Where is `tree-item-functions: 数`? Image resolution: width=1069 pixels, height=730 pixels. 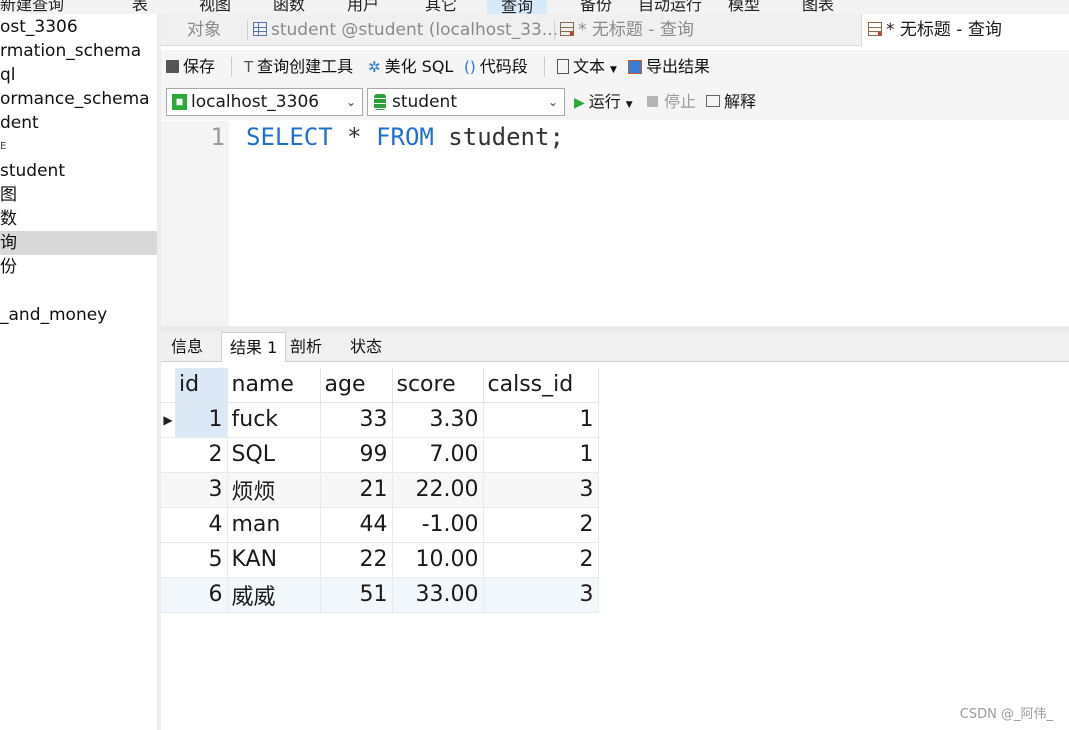
tree-item-functions: 数 is located at coordinates (78, 219).